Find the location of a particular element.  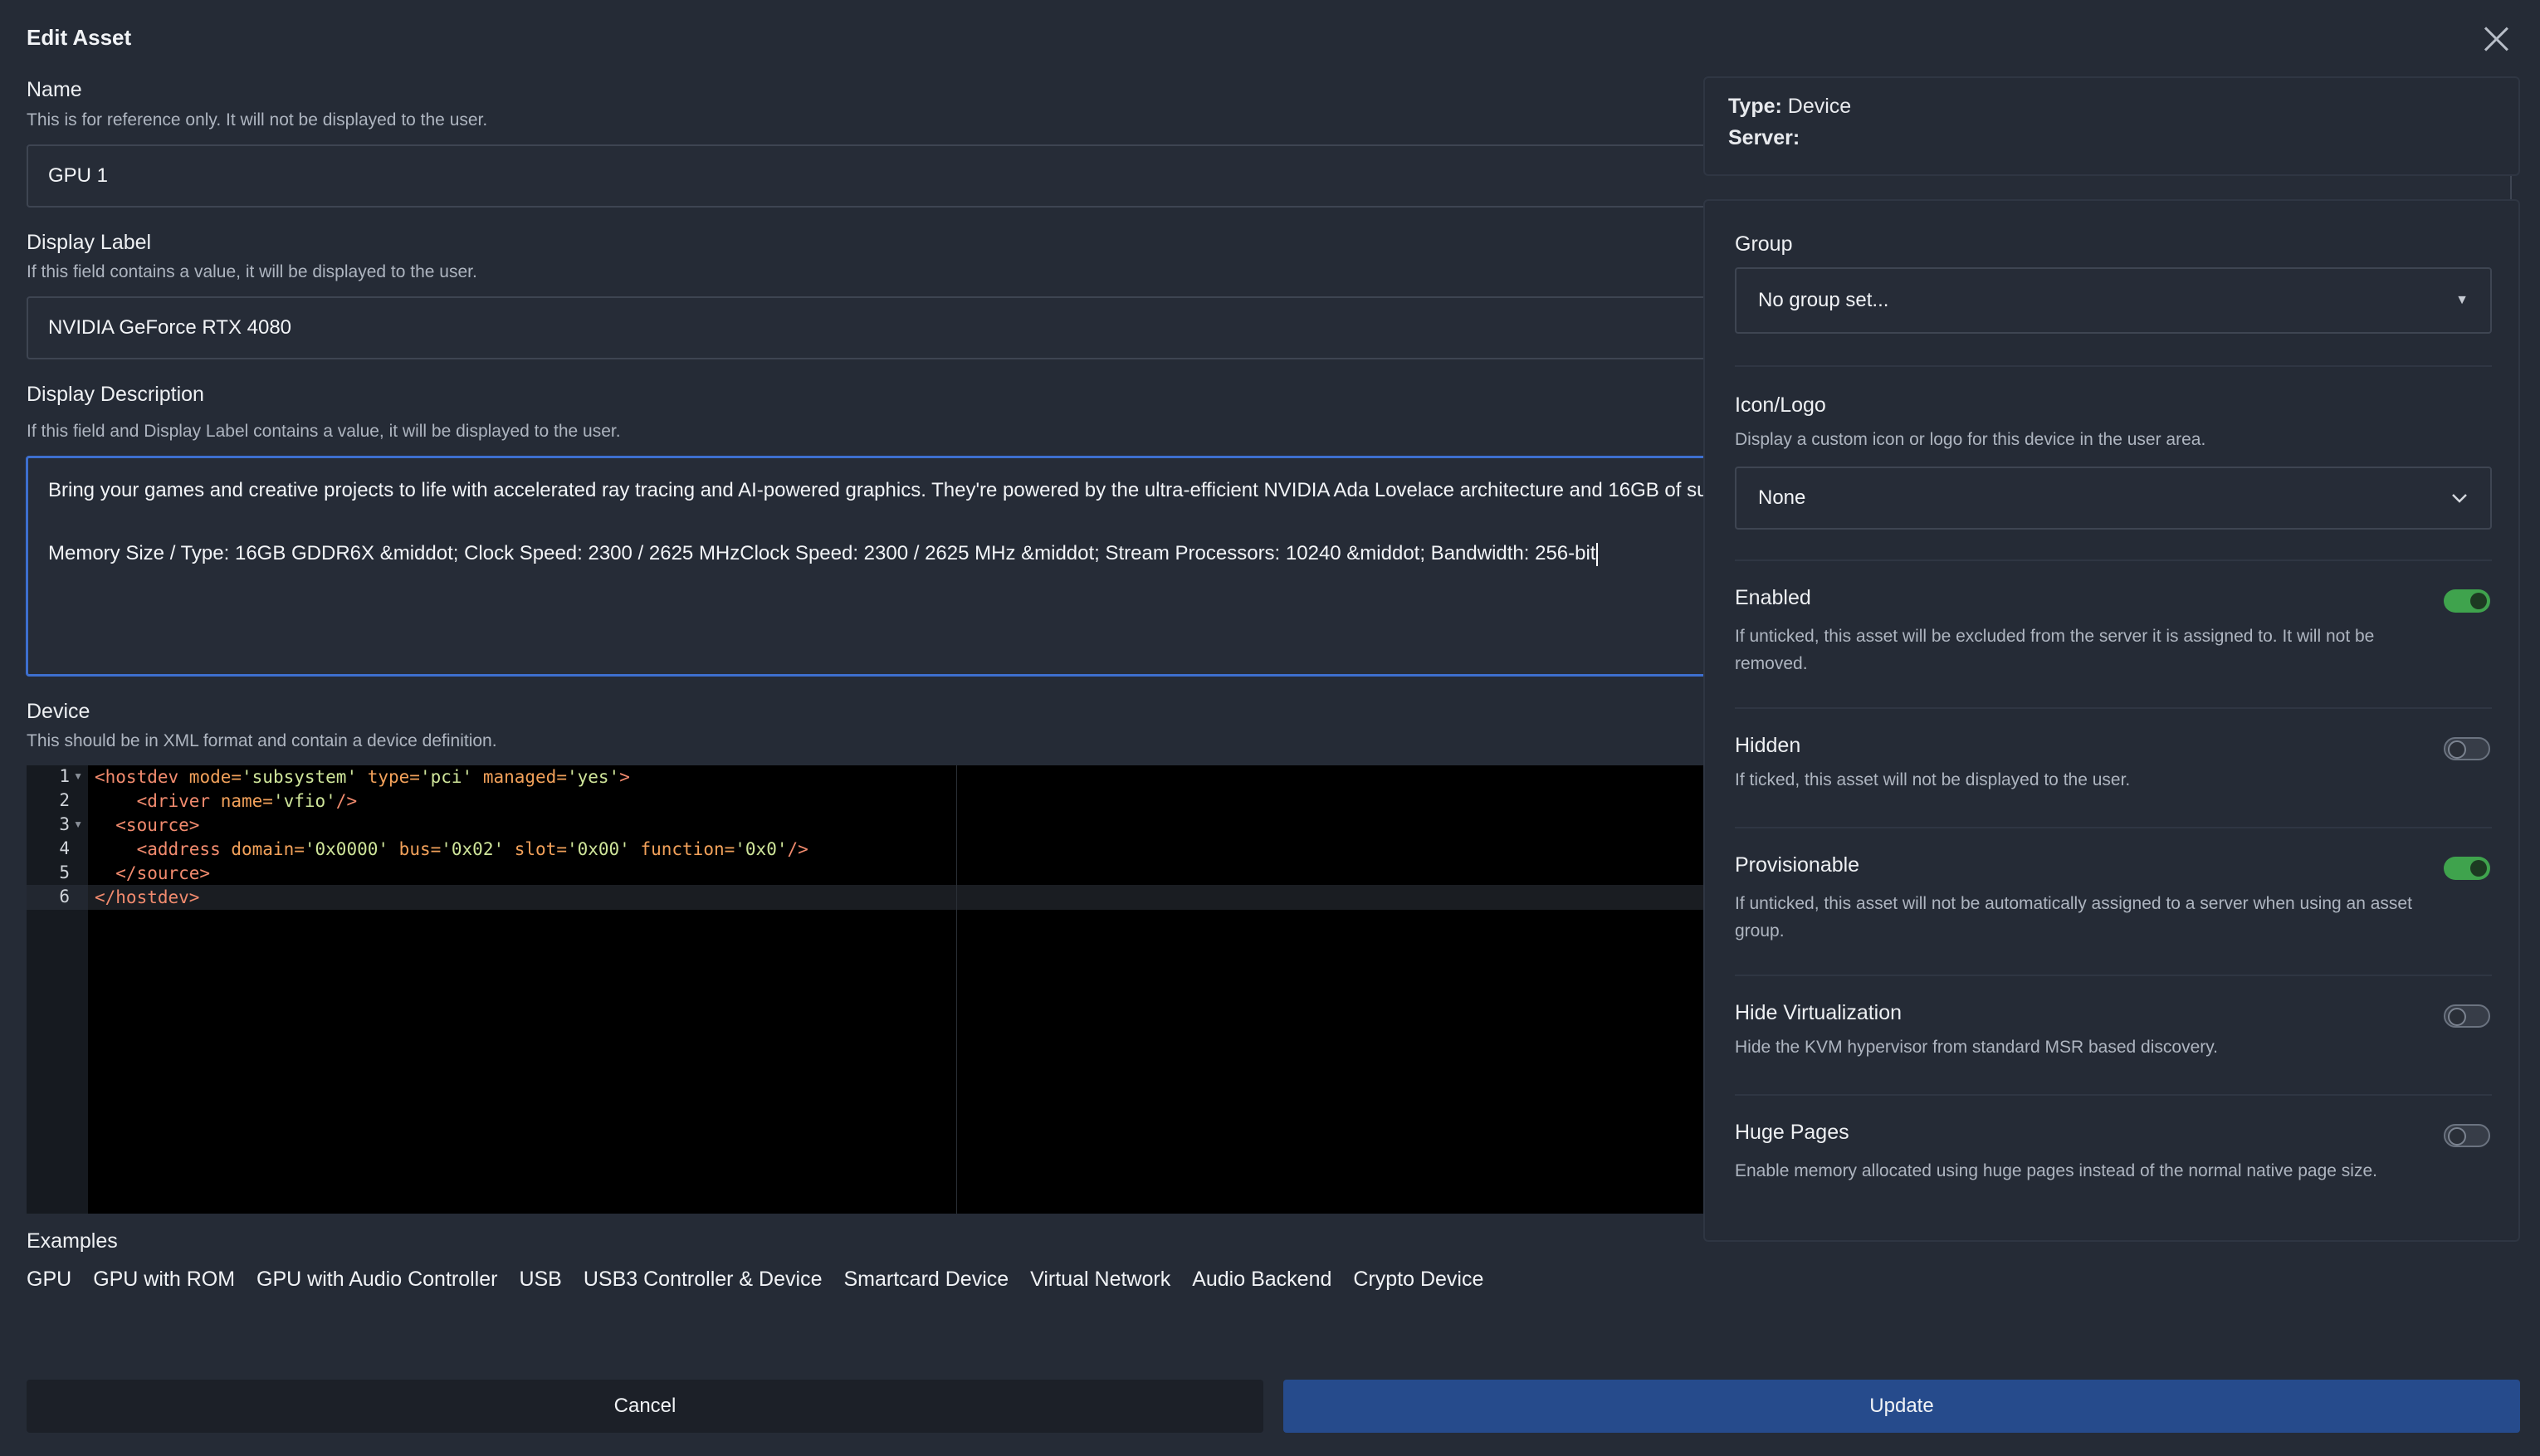

toggle-enabled-label: Enabled is located at coordinates (1773, 597).